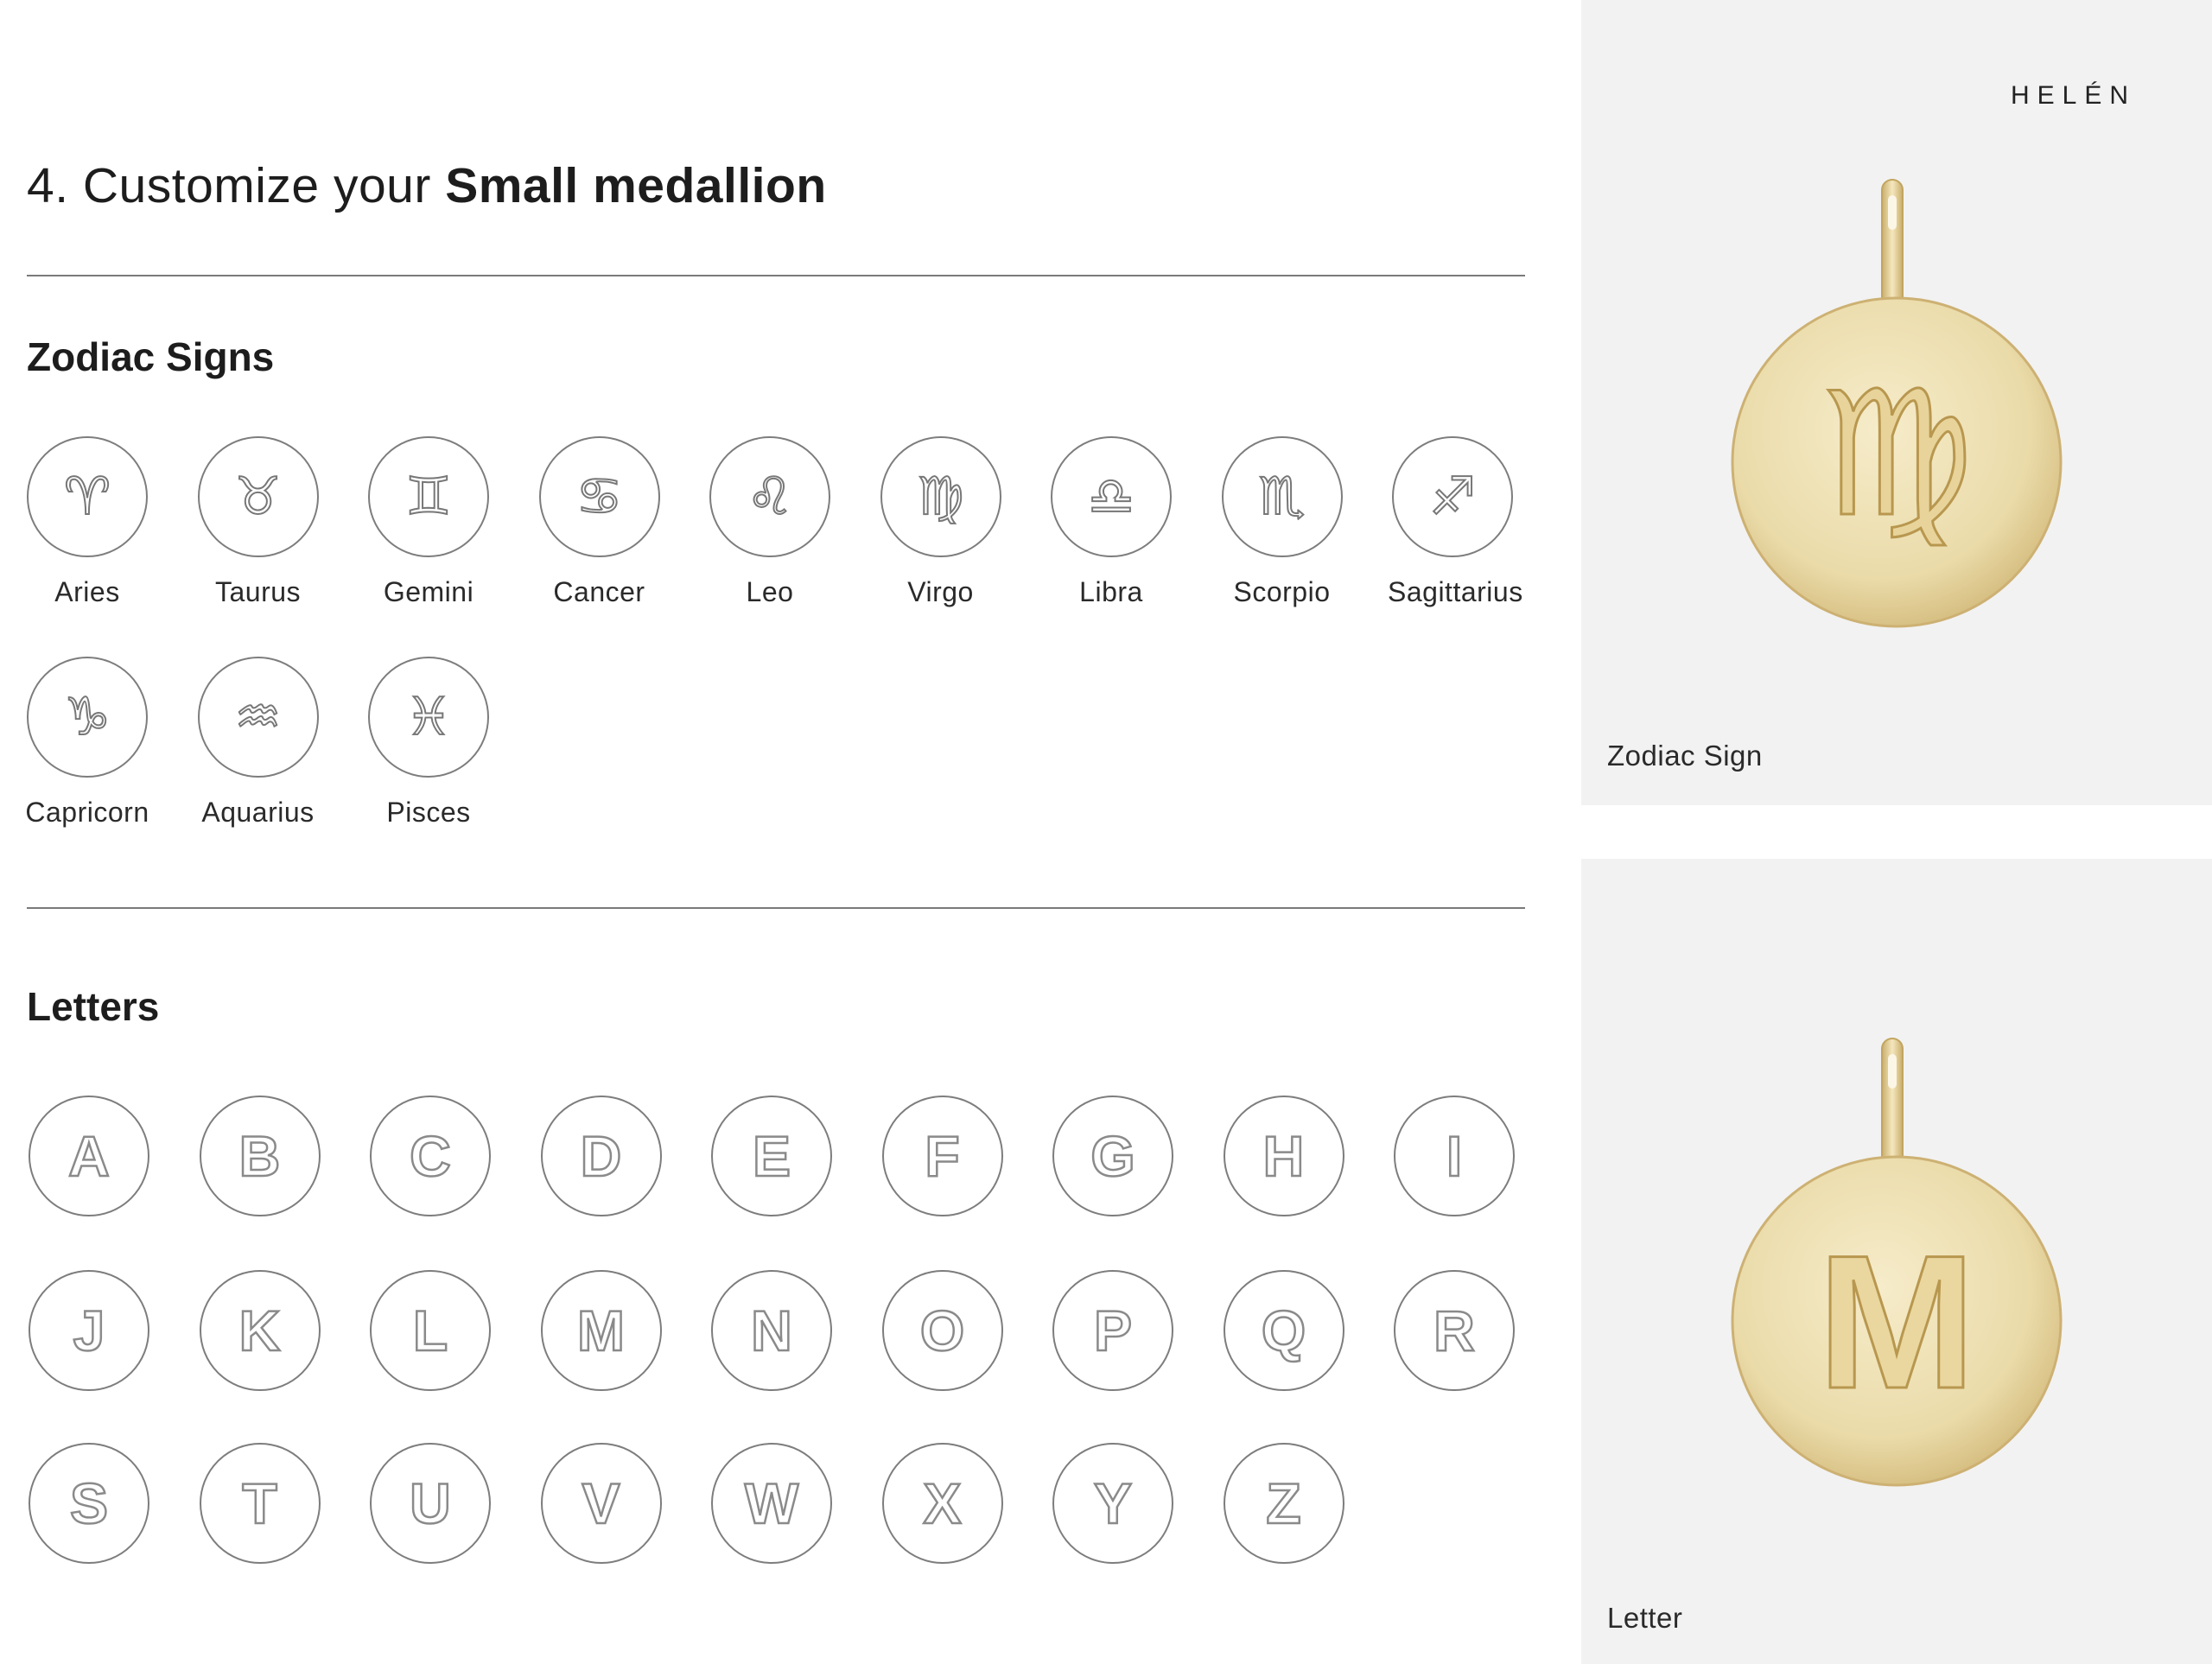  I want to click on engraving-letter: M, so click(1896, 1322).